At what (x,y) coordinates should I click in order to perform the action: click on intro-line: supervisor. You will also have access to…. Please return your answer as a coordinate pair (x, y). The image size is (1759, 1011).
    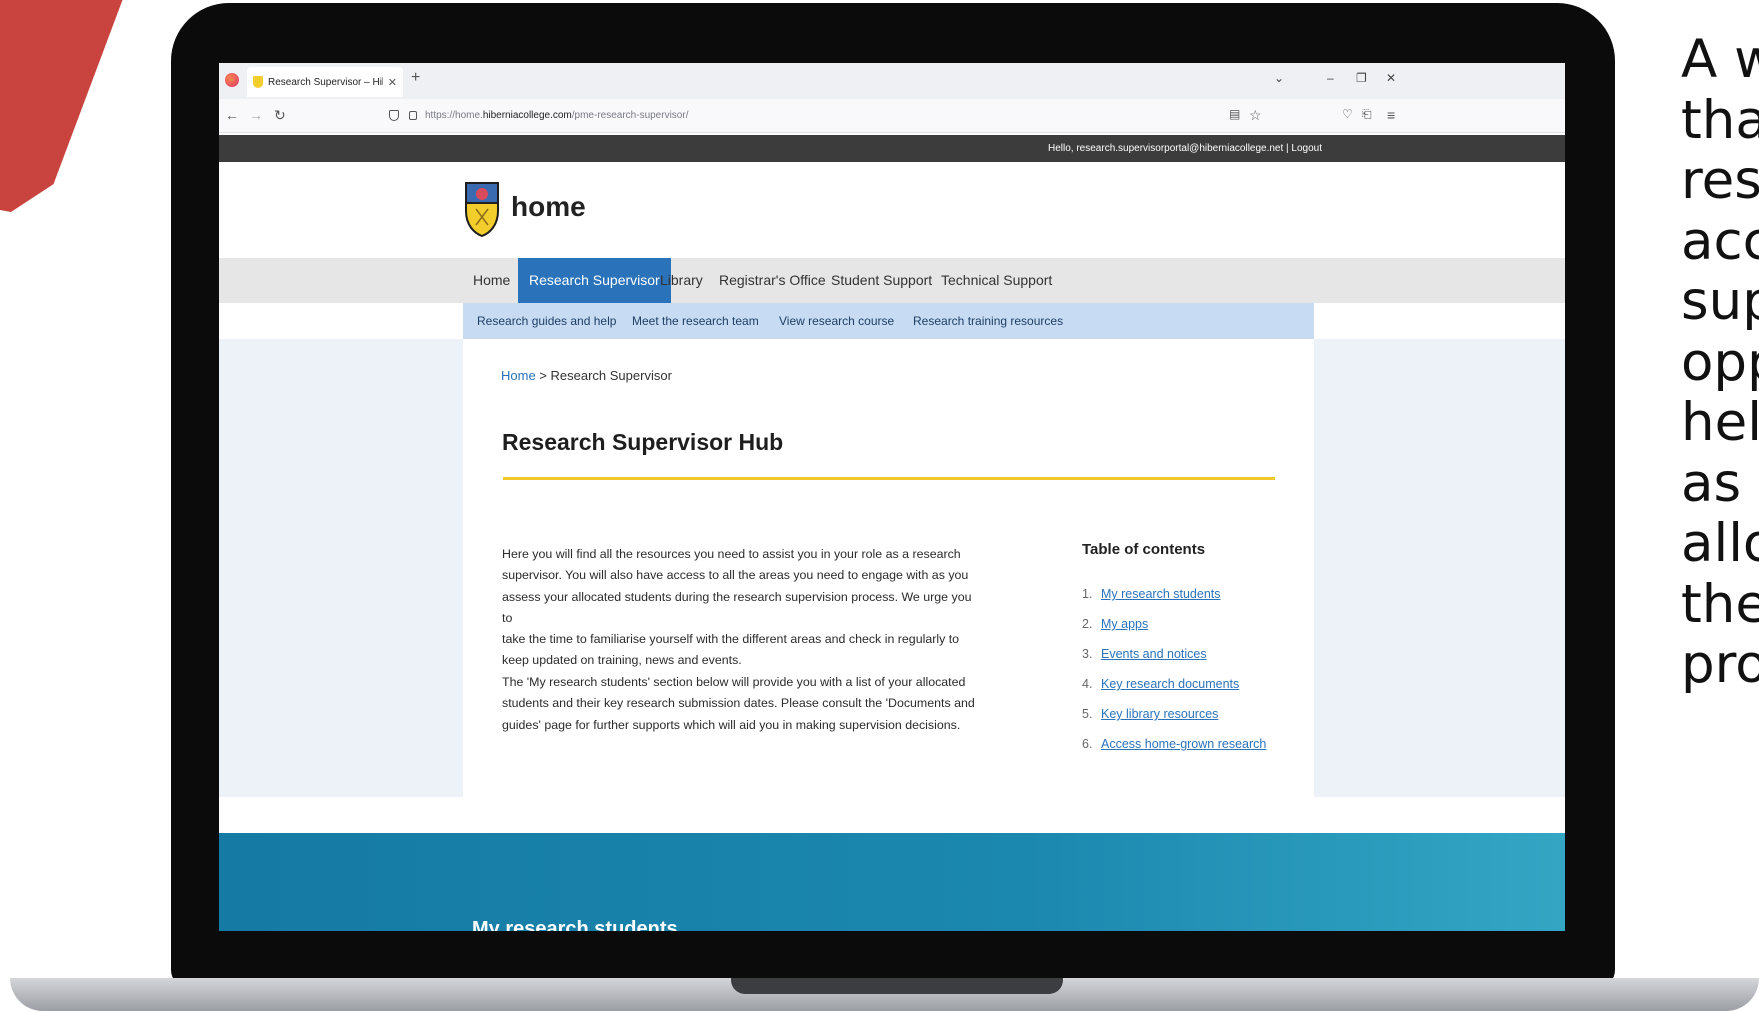
    Looking at the image, I should click on (735, 575).